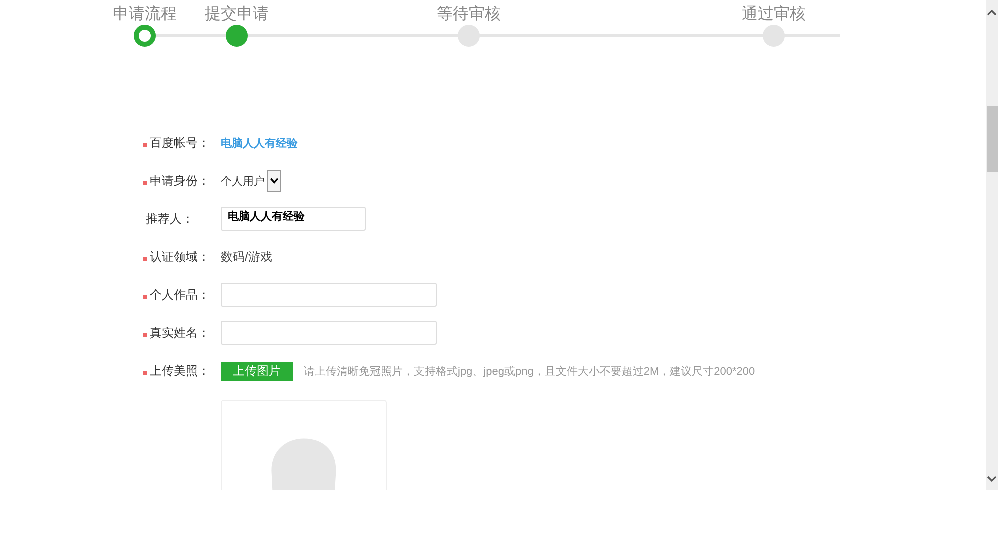  I want to click on field-label: 上传美照：, so click(180, 371).